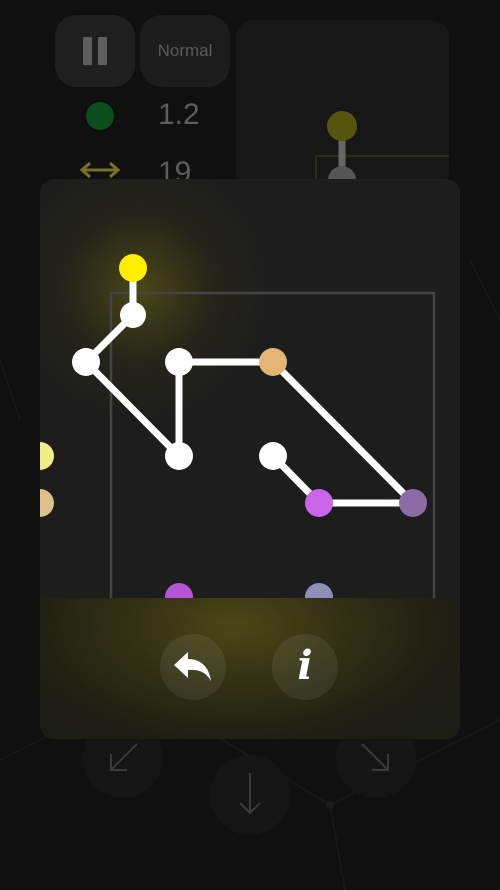  Describe the element at coordinates (413, 503) in the screenshot. I see `node-mauve` at that location.